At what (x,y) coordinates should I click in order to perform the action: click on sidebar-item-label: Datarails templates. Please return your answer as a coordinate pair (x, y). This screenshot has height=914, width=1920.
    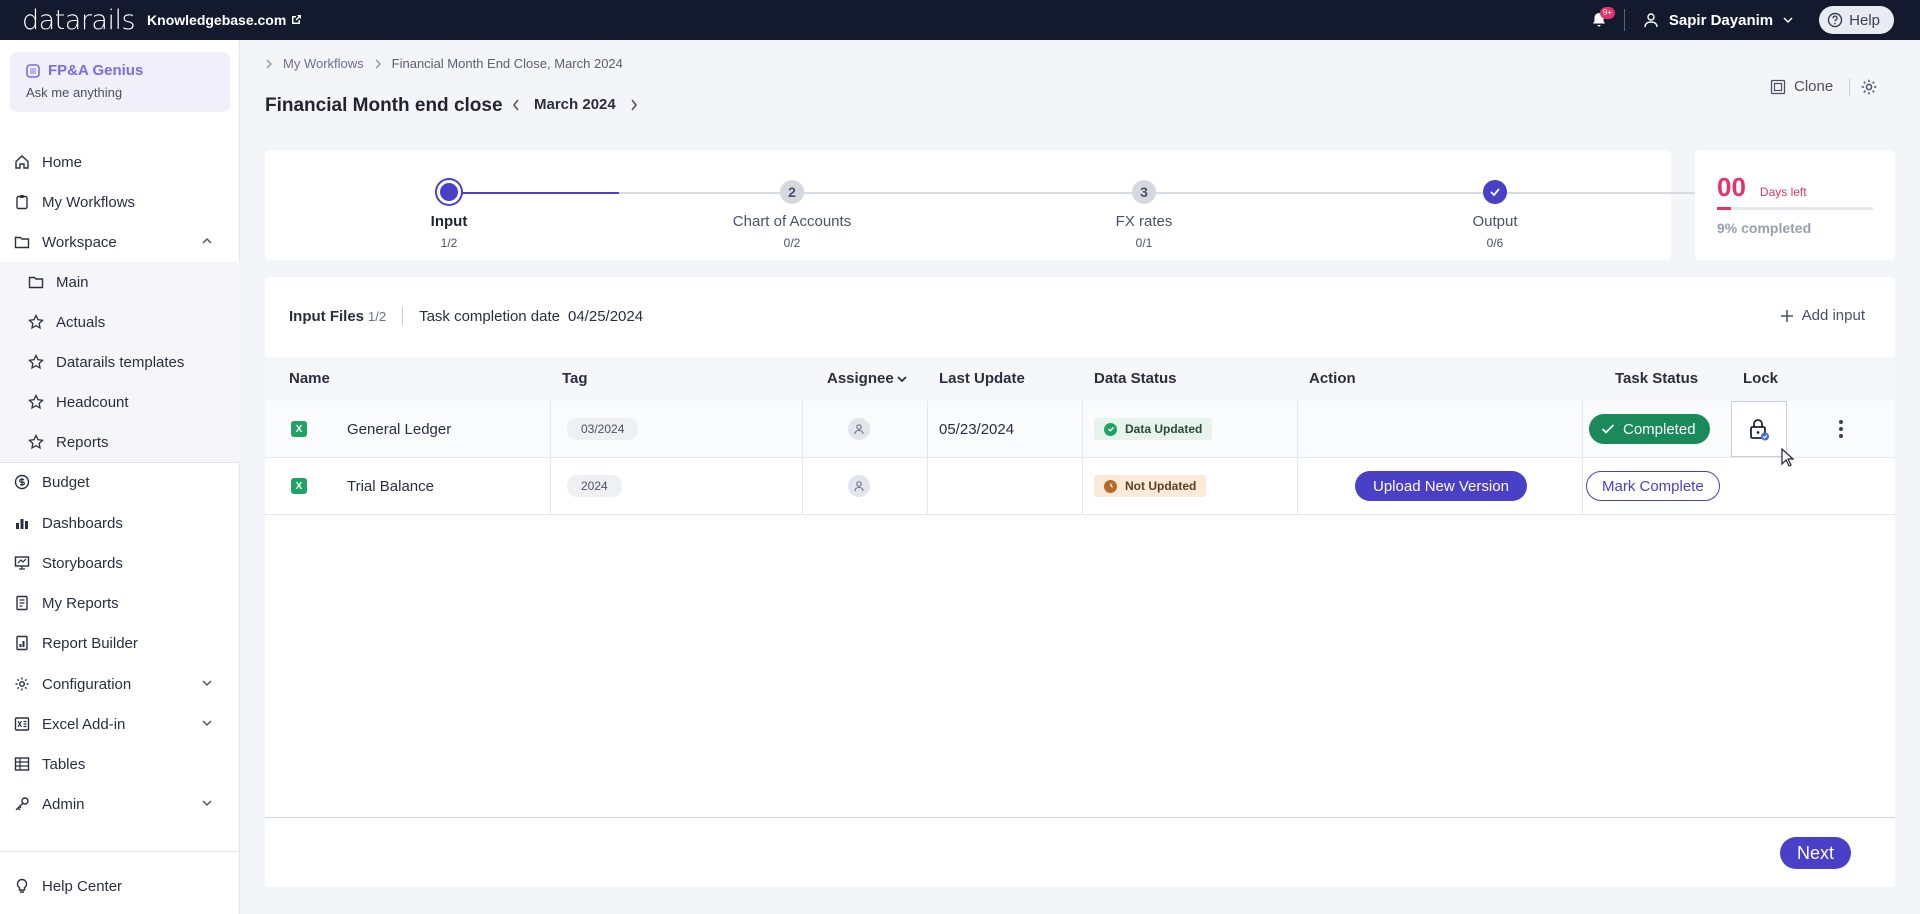
    Looking at the image, I should click on (120, 362).